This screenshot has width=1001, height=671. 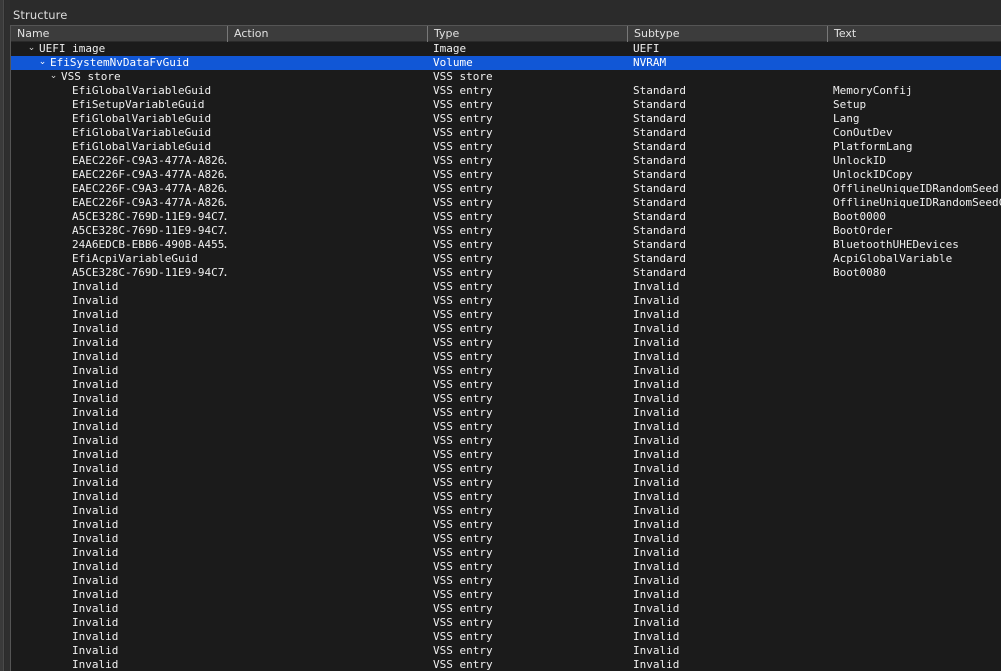 What do you see at coordinates (506, 49) in the screenshot?
I see `tree-row: ⌄ UEFI image Image UEFI` at bounding box center [506, 49].